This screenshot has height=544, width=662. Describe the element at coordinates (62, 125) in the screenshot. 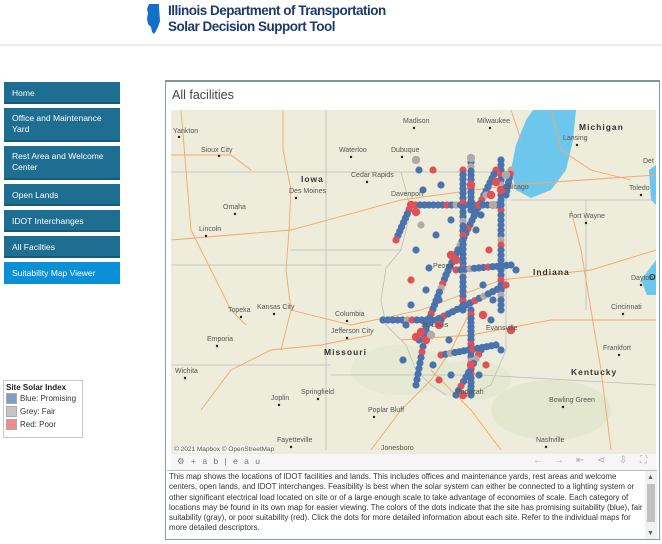

I see `nav-office-maintenance-yard: Office and Maintenance Yard` at that location.